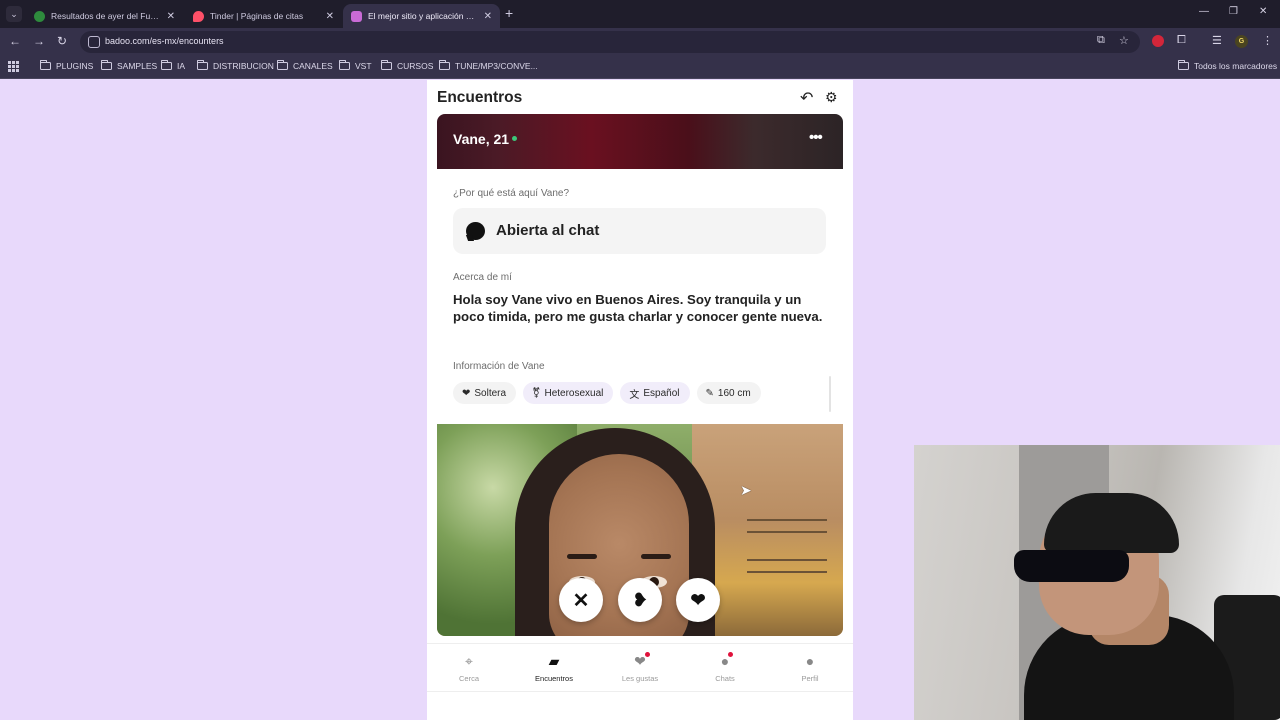 Image resolution: width=1280 pixels, height=720 pixels. What do you see at coordinates (640, 691) in the screenshot?
I see `divider` at bounding box center [640, 691].